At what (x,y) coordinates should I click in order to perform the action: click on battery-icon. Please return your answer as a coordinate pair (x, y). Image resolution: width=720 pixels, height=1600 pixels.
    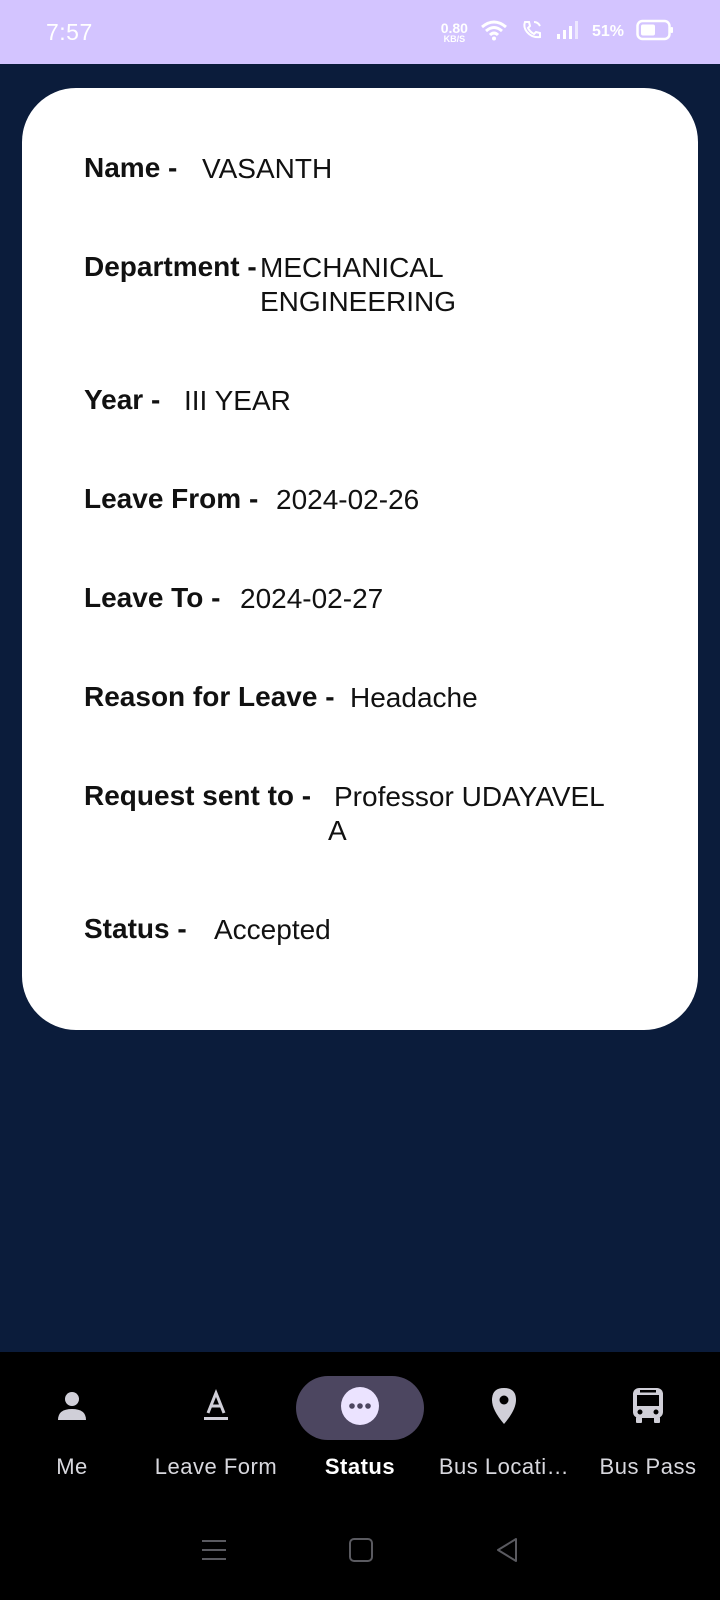
    Looking at the image, I should click on (655, 32).